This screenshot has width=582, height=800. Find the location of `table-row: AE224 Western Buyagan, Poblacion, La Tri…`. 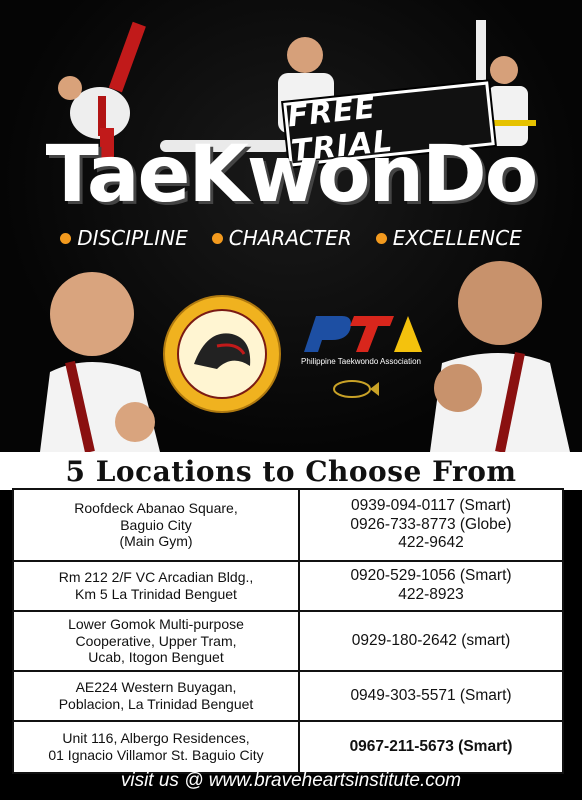

table-row: AE224 Western Buyagan, Poblacion, La Tri… is located at coordinates (288, 696).